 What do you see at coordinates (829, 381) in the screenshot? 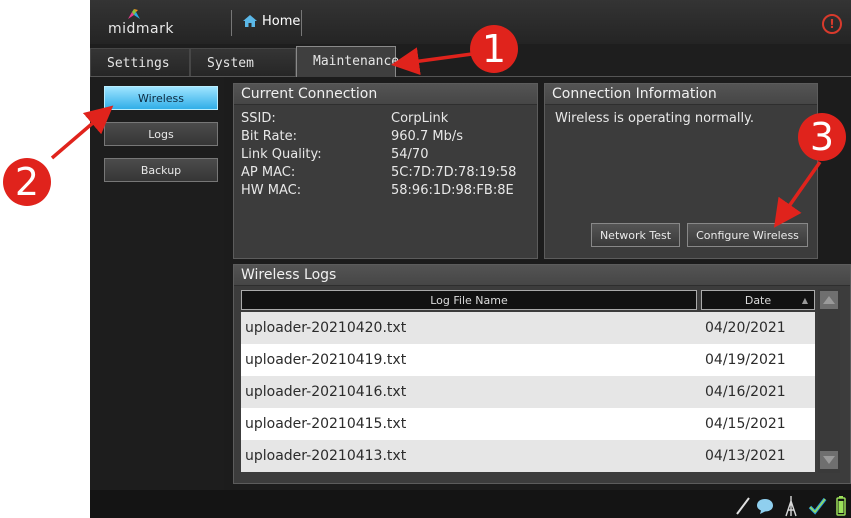
I see `log-table-scrollbar` at bounding box center [829, 381].